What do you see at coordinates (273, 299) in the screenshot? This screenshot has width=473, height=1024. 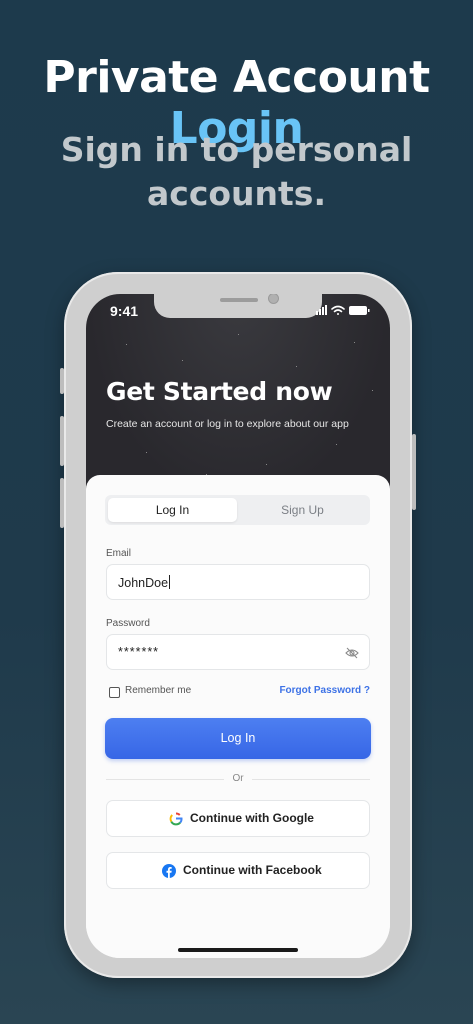 I see `front-camera` at bounding box center [273, 299].